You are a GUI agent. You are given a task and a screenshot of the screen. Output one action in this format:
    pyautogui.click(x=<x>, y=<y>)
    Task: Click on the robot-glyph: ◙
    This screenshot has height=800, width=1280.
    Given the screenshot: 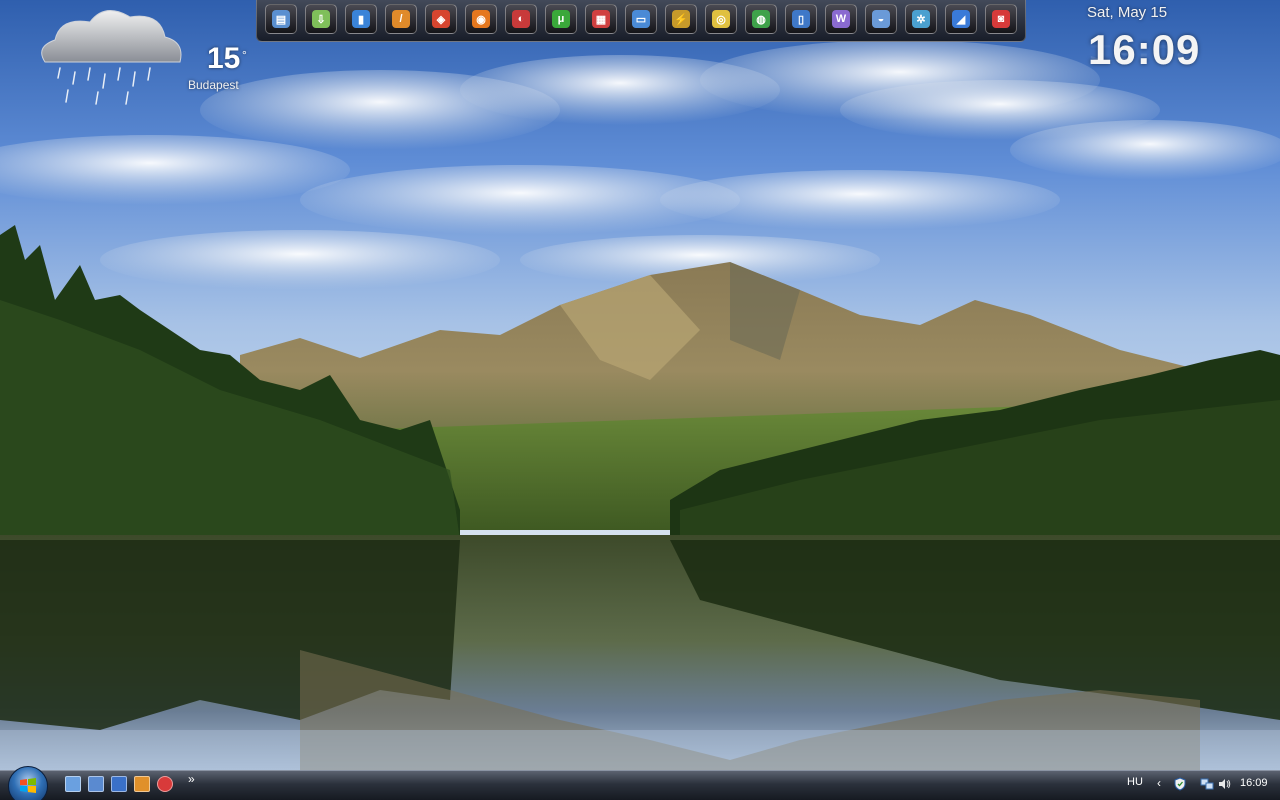 What is the action you would take?
    pyautogui.click(x=1001, y=19)
    